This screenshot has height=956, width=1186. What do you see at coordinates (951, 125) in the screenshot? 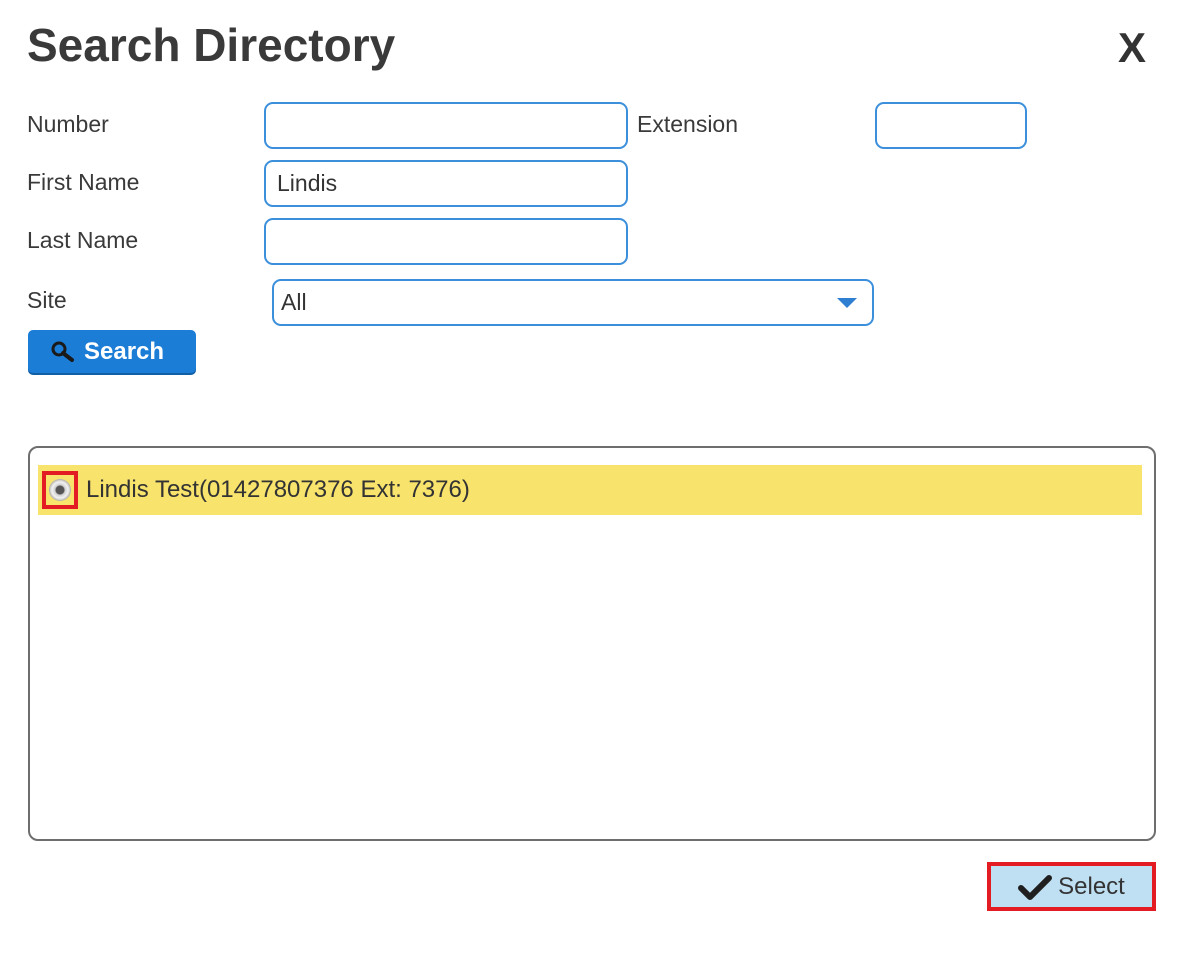
I see `extension-input` at bounding box center [951, 125].